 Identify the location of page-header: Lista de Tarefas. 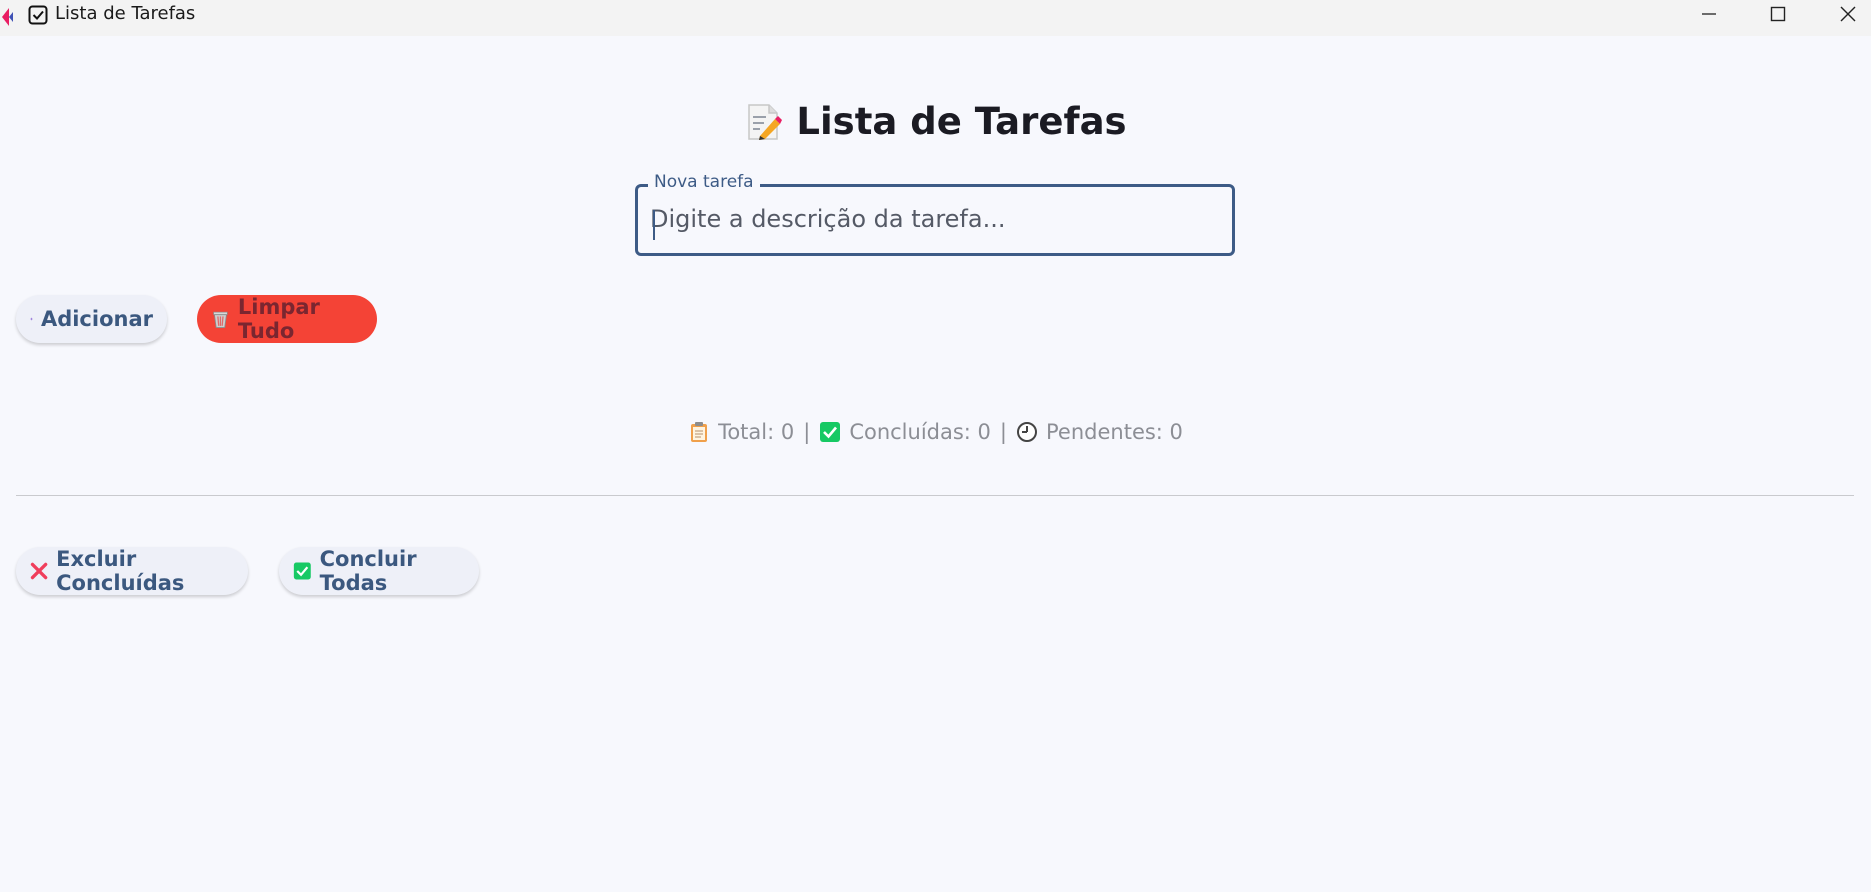
(935, 121).